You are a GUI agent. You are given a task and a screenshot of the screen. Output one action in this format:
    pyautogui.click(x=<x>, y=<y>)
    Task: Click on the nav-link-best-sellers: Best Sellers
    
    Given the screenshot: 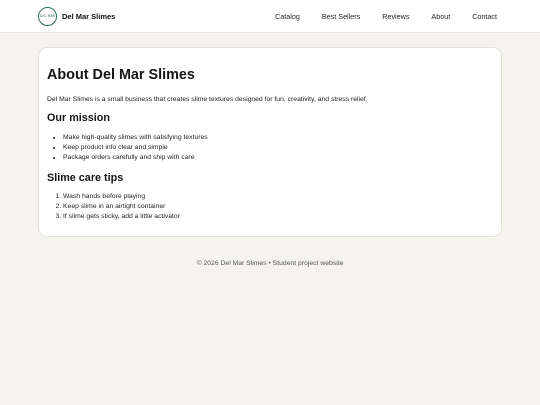 What is the action you would take?
    pyautogui.click(x=341, y=16)
    